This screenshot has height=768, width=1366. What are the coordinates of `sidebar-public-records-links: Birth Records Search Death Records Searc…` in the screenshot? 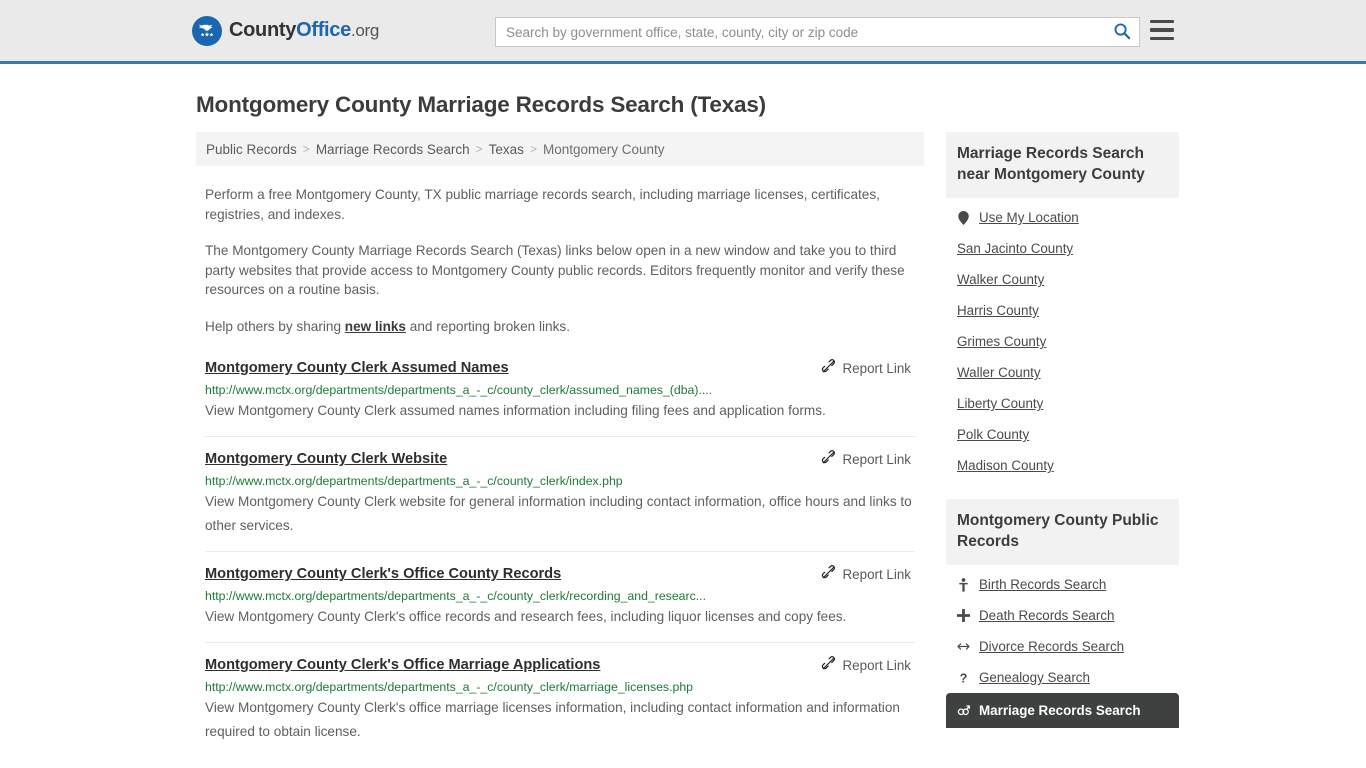 It's located at (1062, 646).